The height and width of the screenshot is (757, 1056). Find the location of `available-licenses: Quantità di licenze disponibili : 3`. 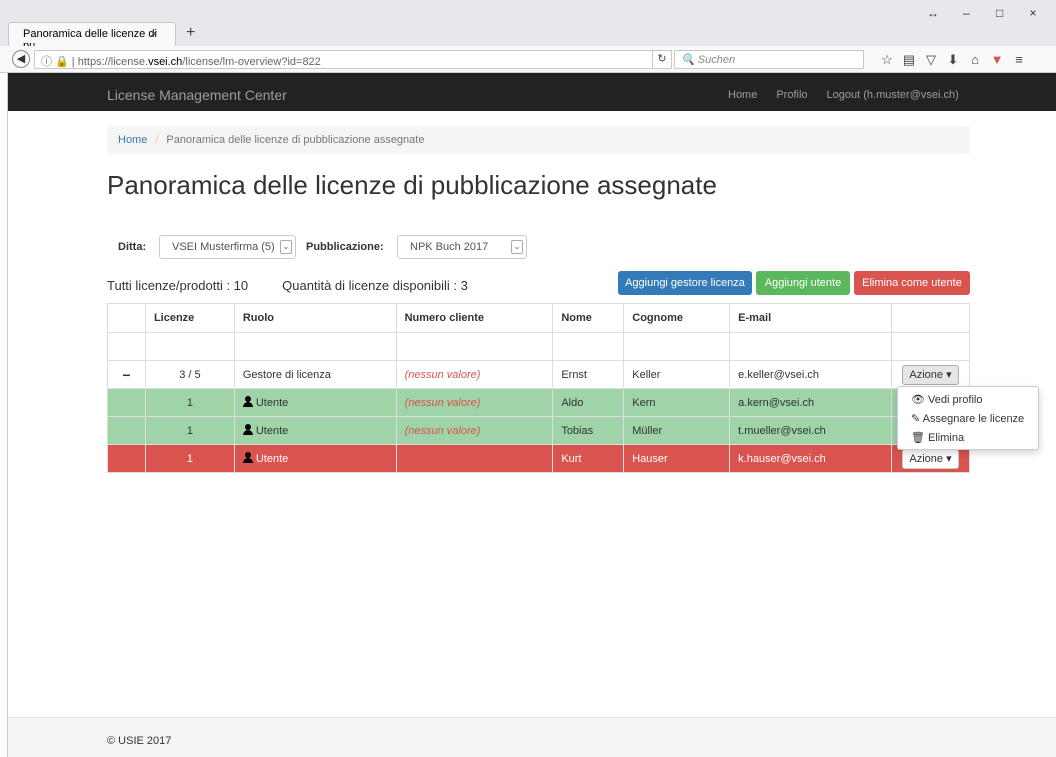

available-licenses: Quantità di licenze disponibili : 3 is located at coordinates (375, 285).